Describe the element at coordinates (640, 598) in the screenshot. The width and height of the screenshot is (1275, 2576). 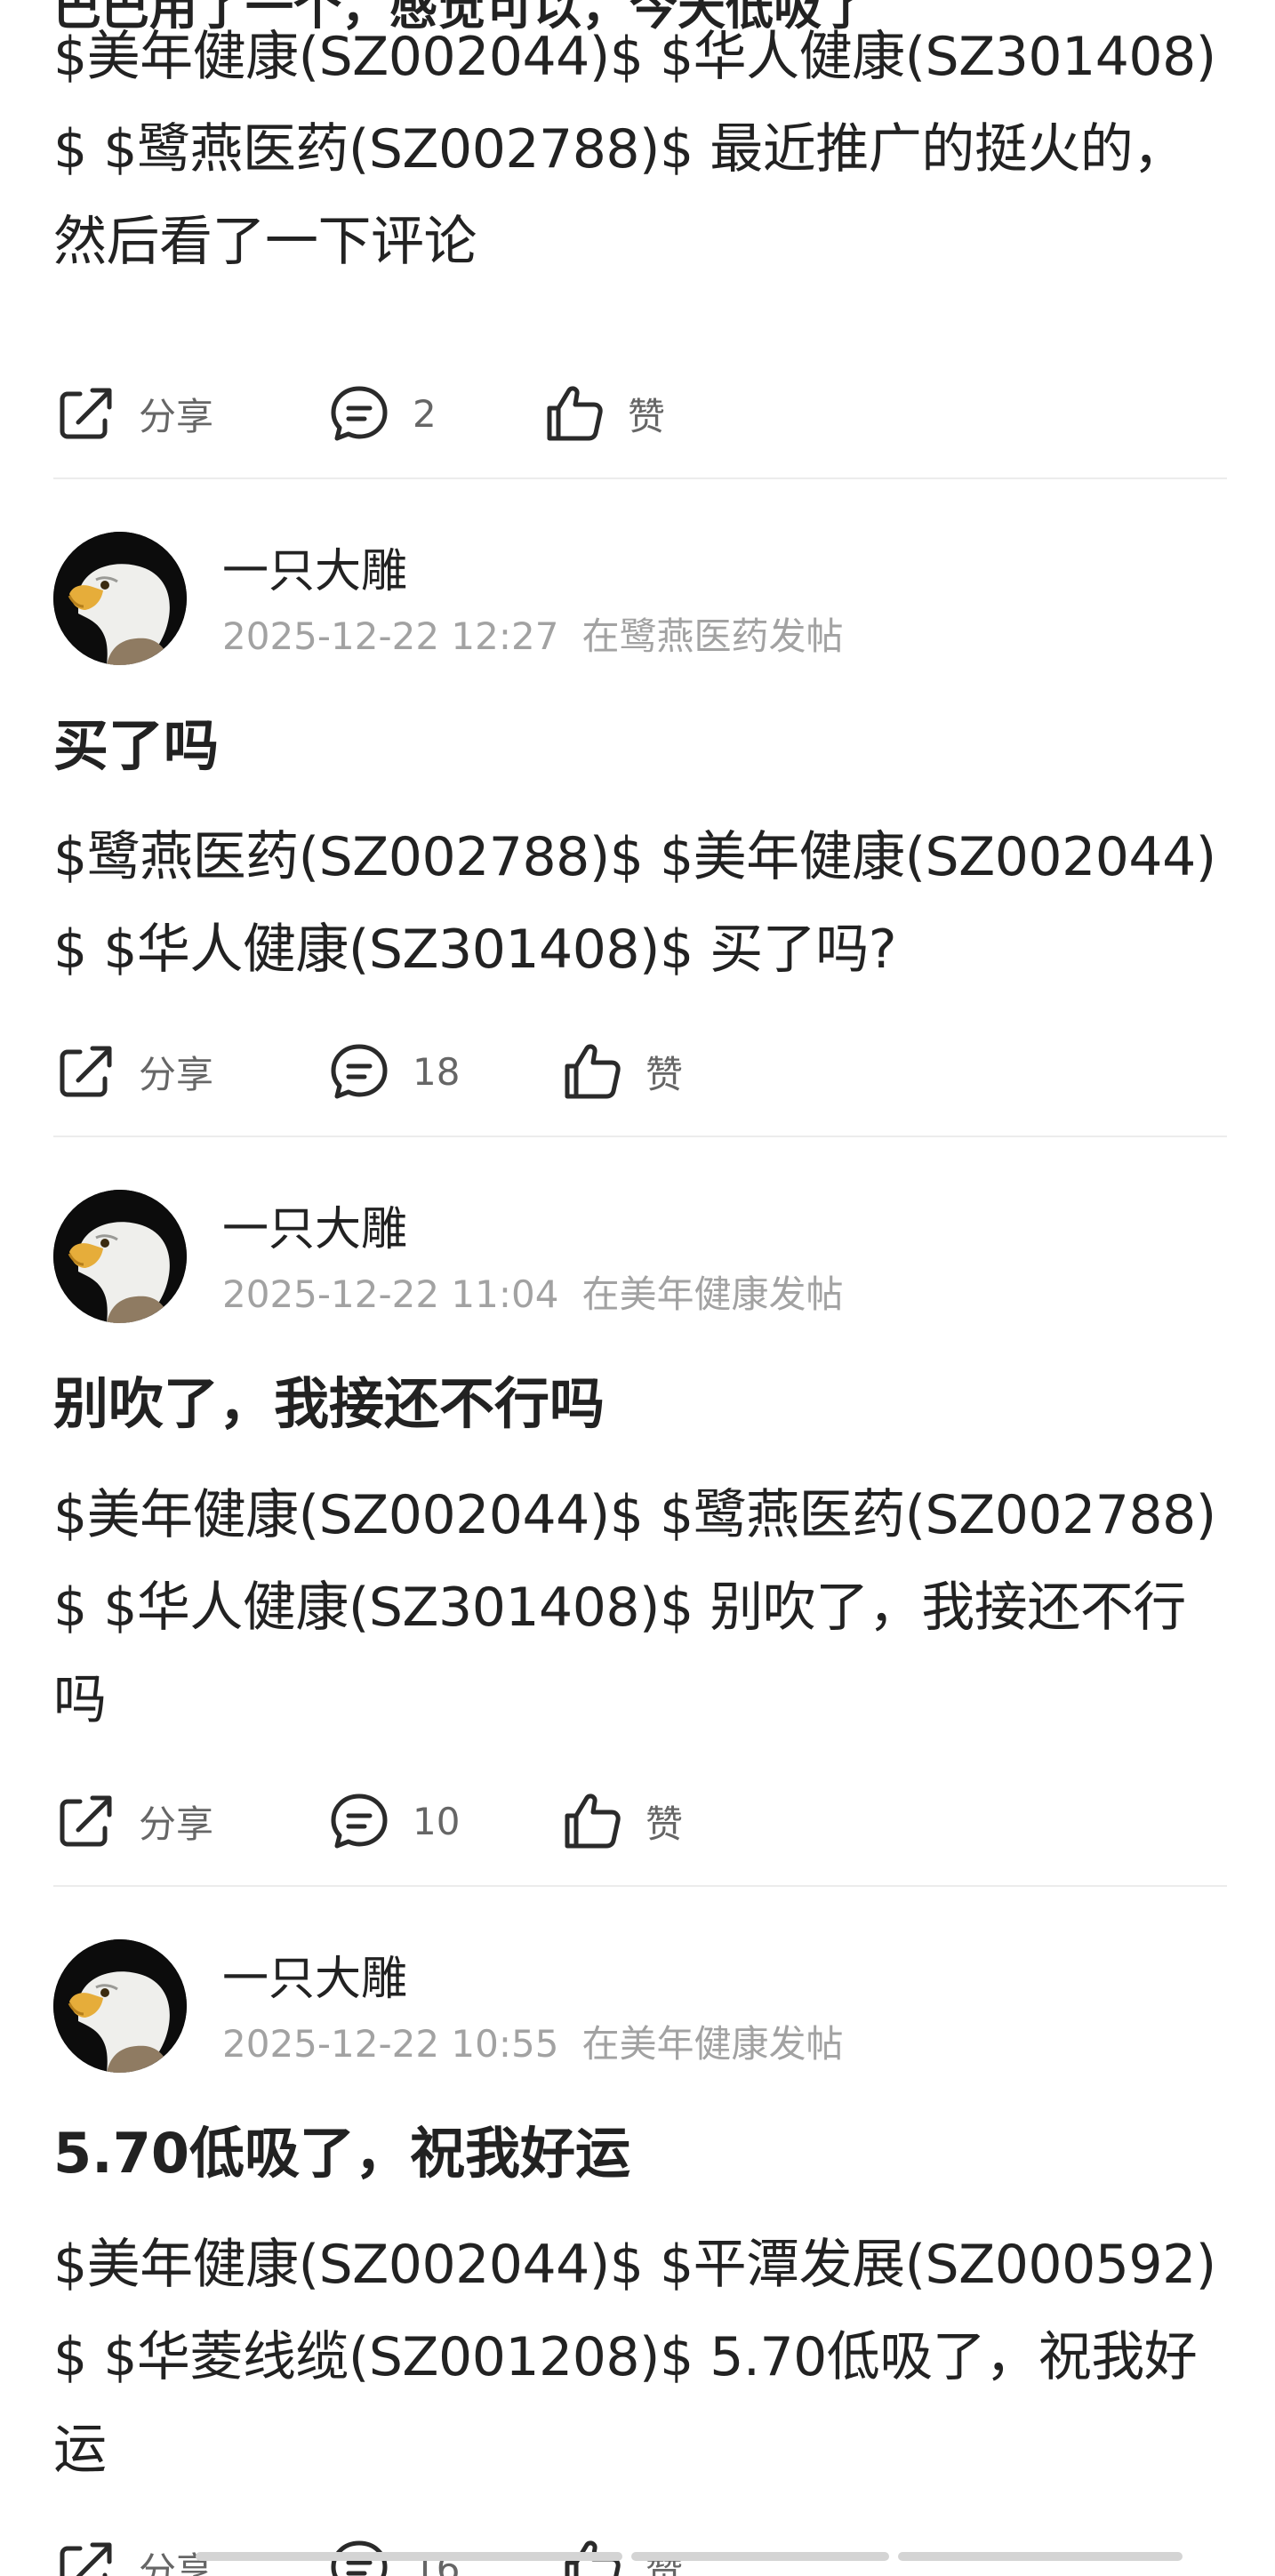
I see `post-author-row: 一只大雕 2025-12-22 12:27 在鹭燕医药发帖` at that location.